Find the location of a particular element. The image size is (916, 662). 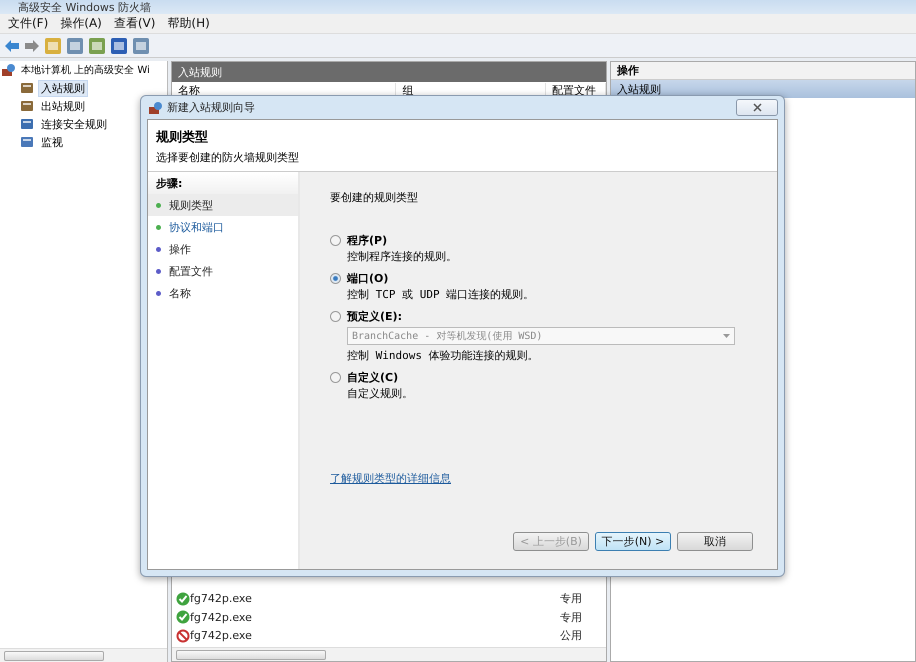

step-label: 规则类型 is located at coordinates (191, 205).